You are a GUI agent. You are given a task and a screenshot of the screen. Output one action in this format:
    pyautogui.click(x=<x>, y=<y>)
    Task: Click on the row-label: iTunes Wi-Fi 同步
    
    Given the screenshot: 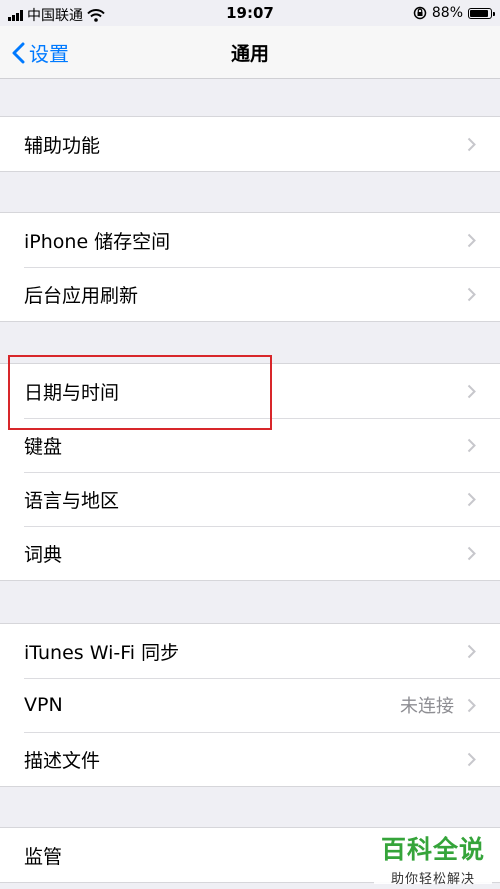 What is the action you would take?
    pyautogui.click(x=102, y=652)
    